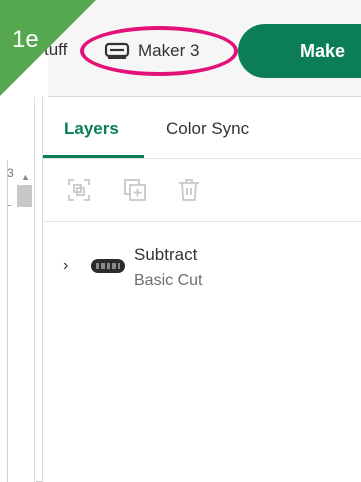  What do you see at coordinates (202, 191) in the screenshot?
I see `layer-actions-toolbar` at bounding box center [202, 191].